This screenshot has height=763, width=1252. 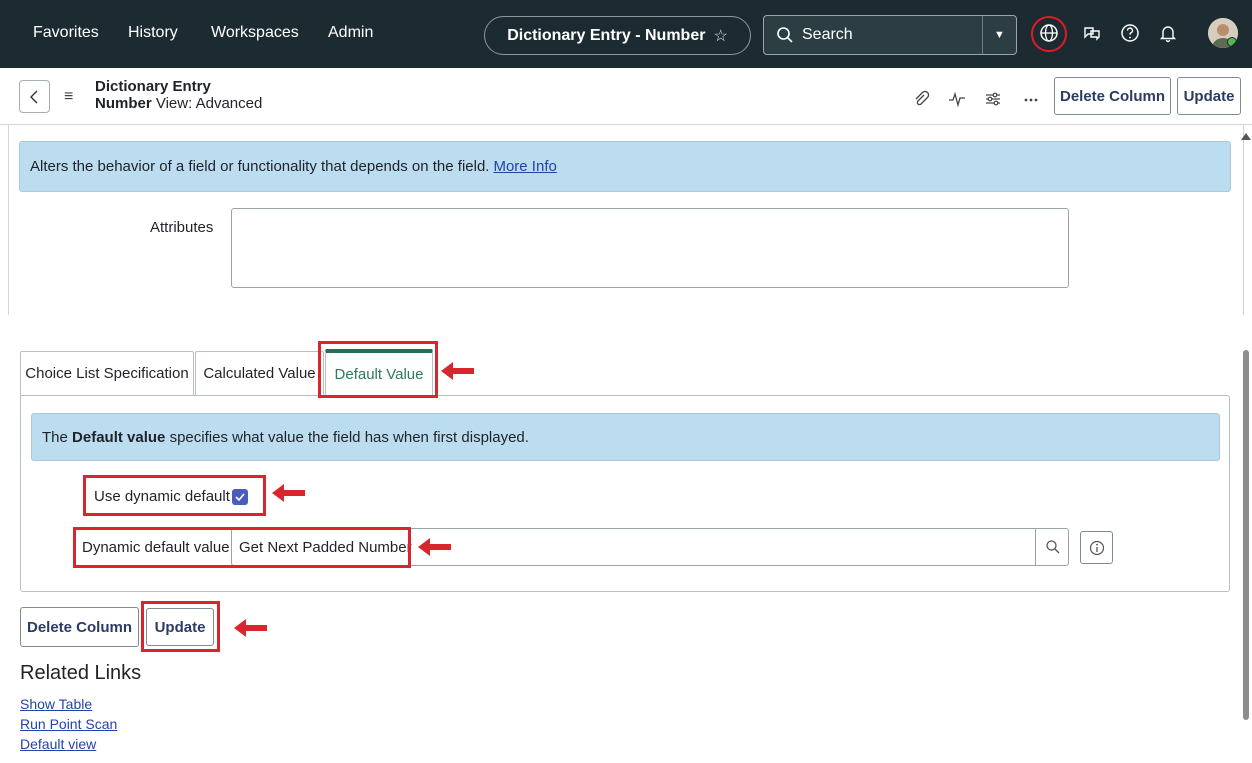 What do you see at coordinates (785, 35) in the screenshot?
I see `search-icon` at bounding box center [785, 35].